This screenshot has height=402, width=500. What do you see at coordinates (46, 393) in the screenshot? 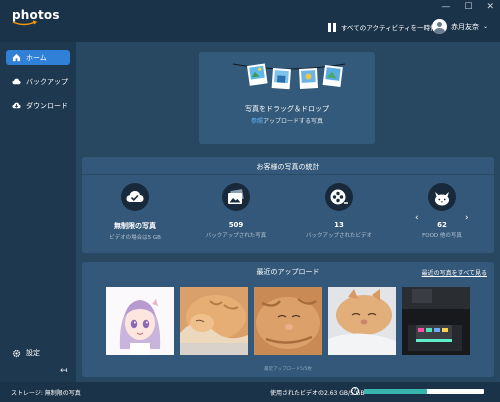
I see `storage-label: ストレージ: 無制限の写真` at bounding box center [46, 393].